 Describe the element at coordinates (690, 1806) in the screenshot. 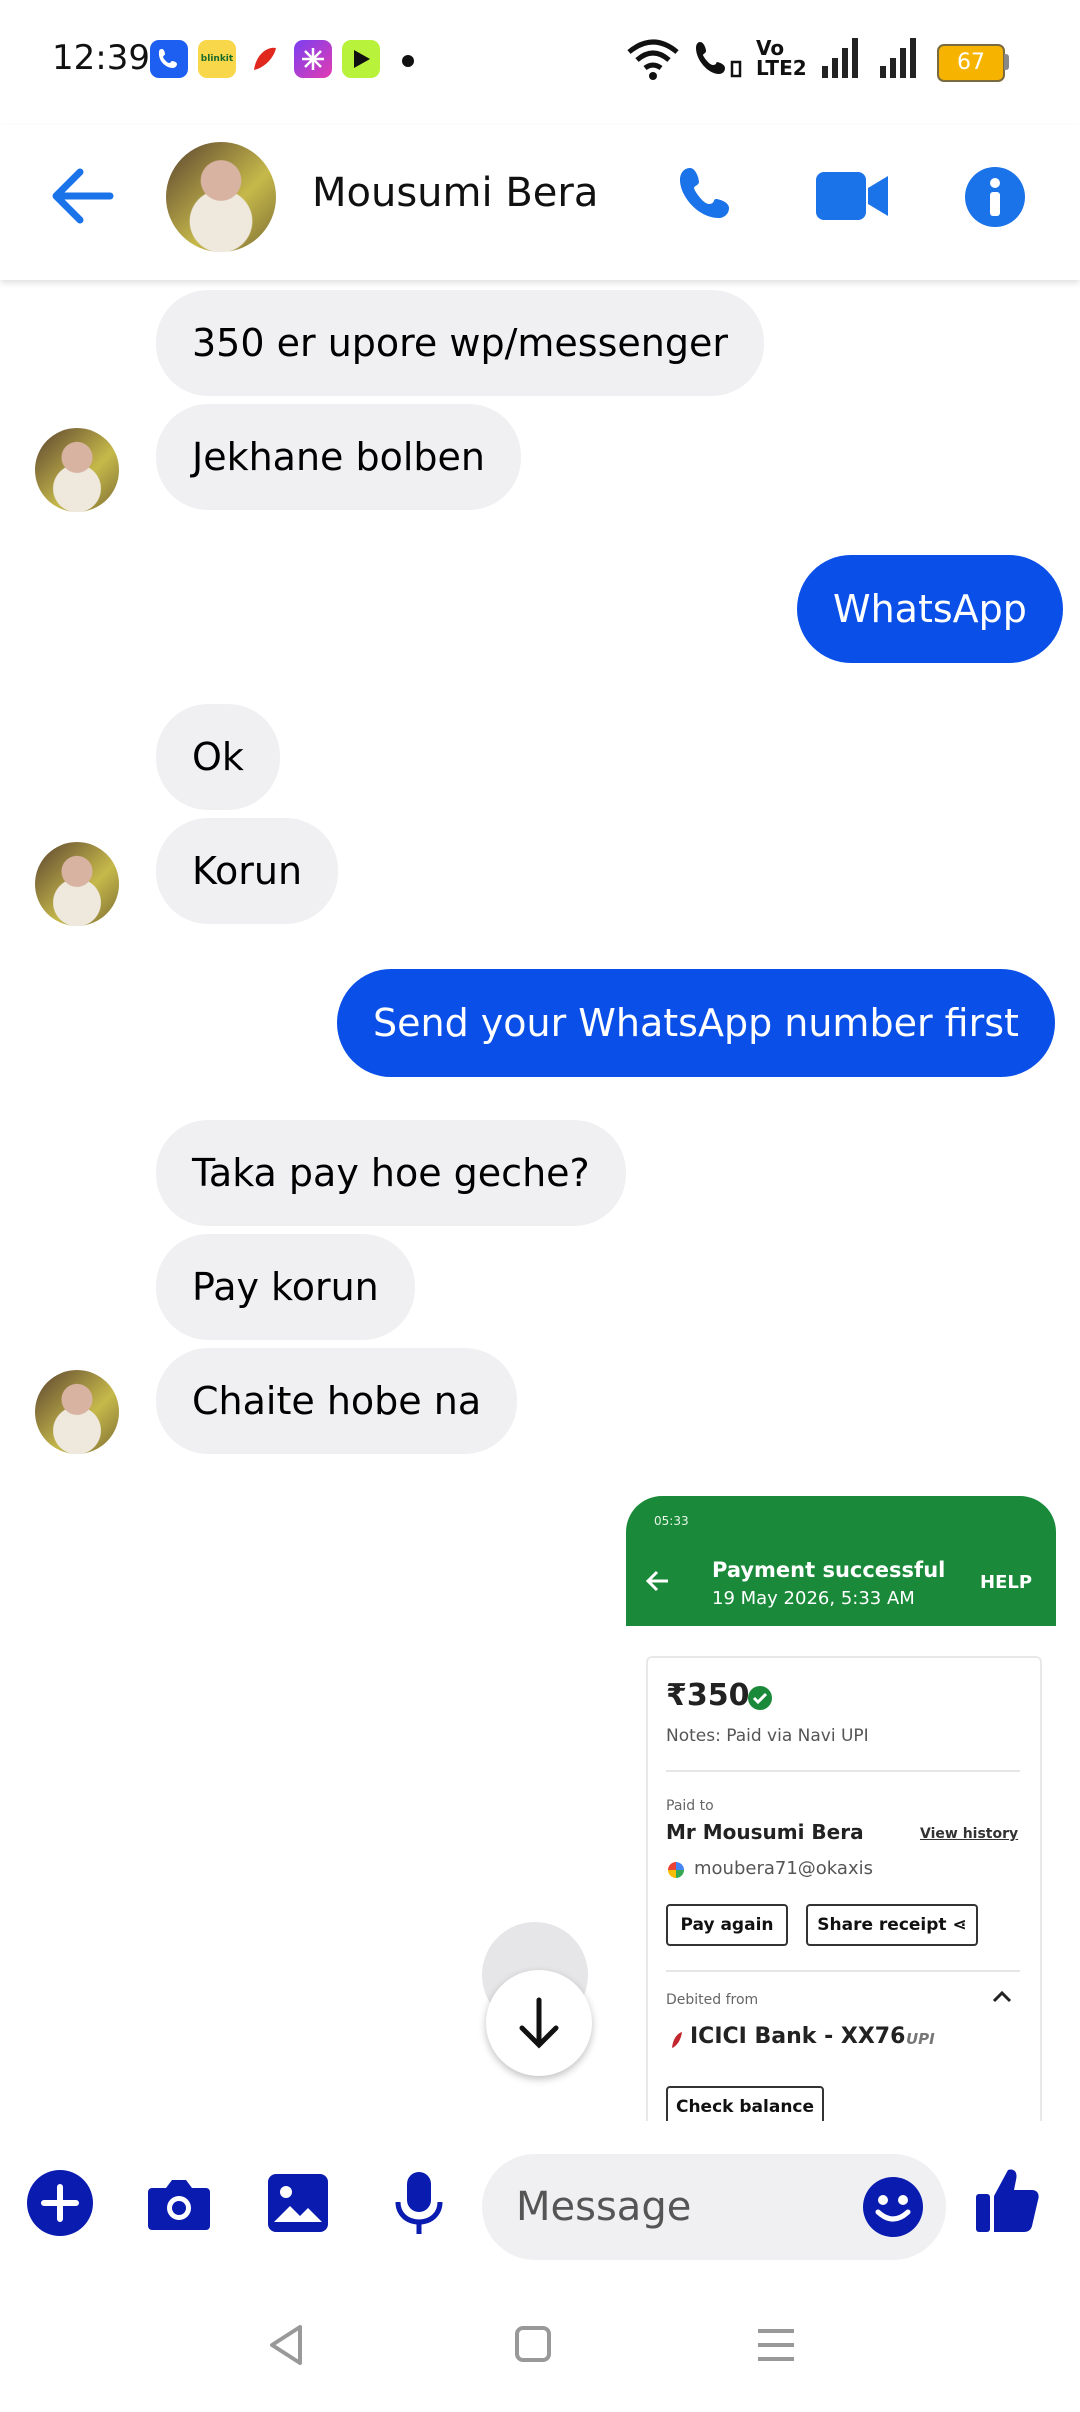

I see `paid-to-label: Paid to` at that location.